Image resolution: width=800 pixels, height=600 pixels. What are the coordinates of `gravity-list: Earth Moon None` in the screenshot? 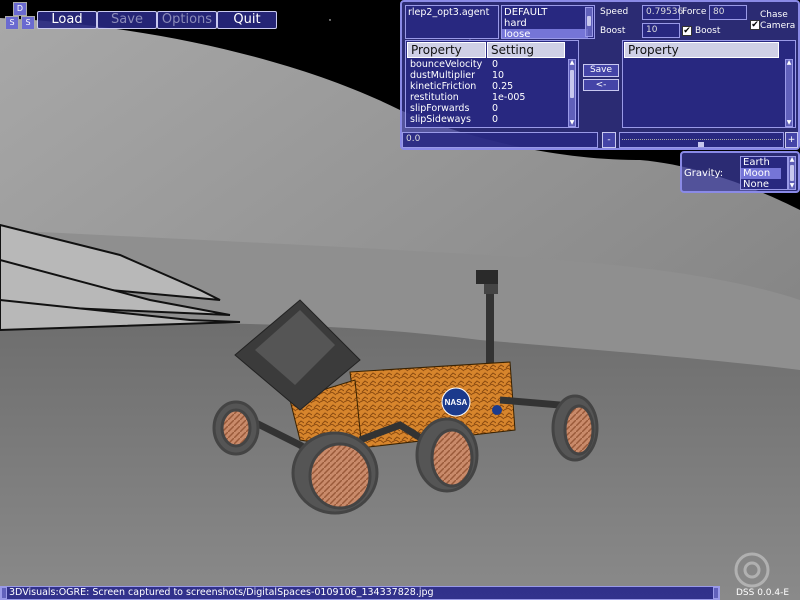 It's located at (764, 173).